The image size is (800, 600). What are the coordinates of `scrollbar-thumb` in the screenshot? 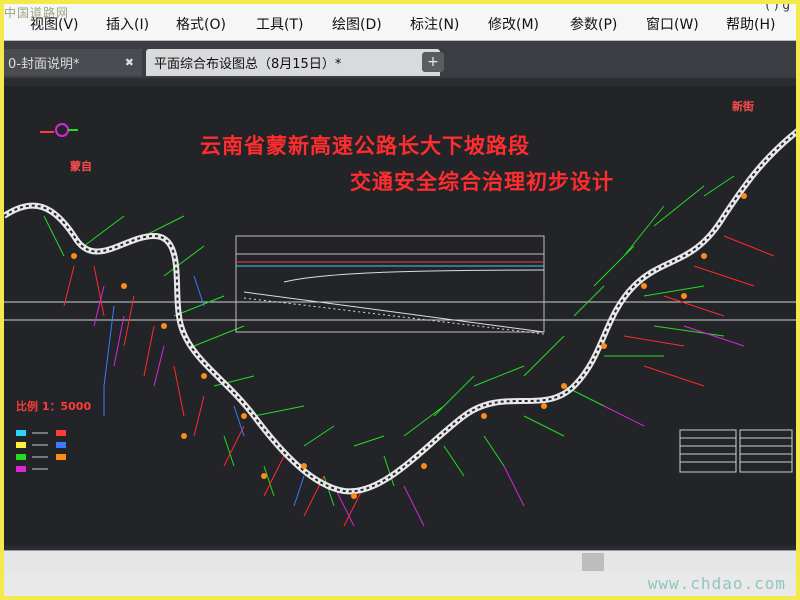 It's located at (593, 562).